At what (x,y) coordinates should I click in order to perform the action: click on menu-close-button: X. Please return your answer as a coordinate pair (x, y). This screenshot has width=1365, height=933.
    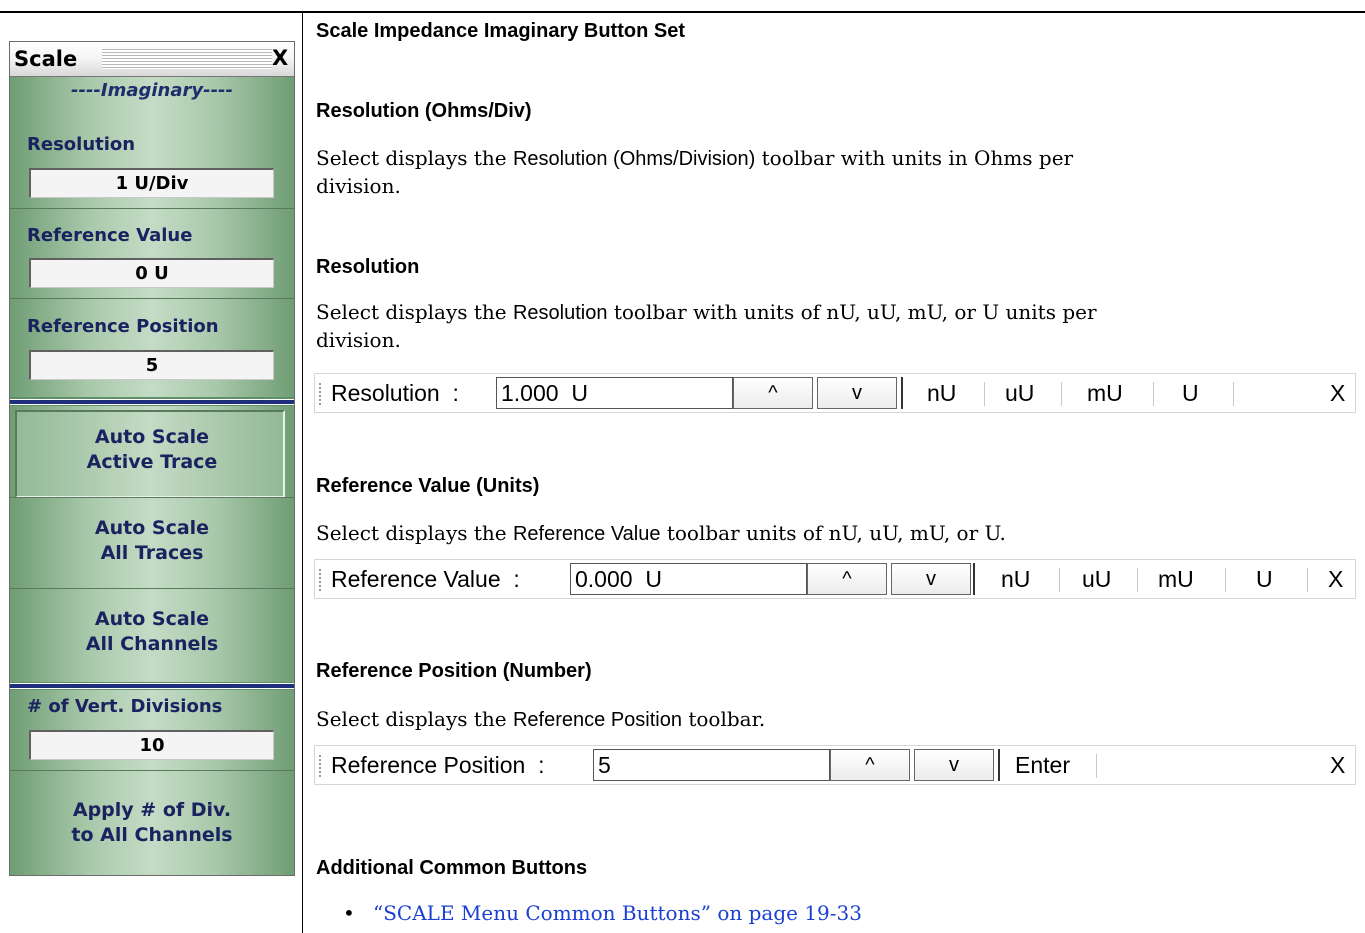
    Looking at the image, I should click on (280, 58).